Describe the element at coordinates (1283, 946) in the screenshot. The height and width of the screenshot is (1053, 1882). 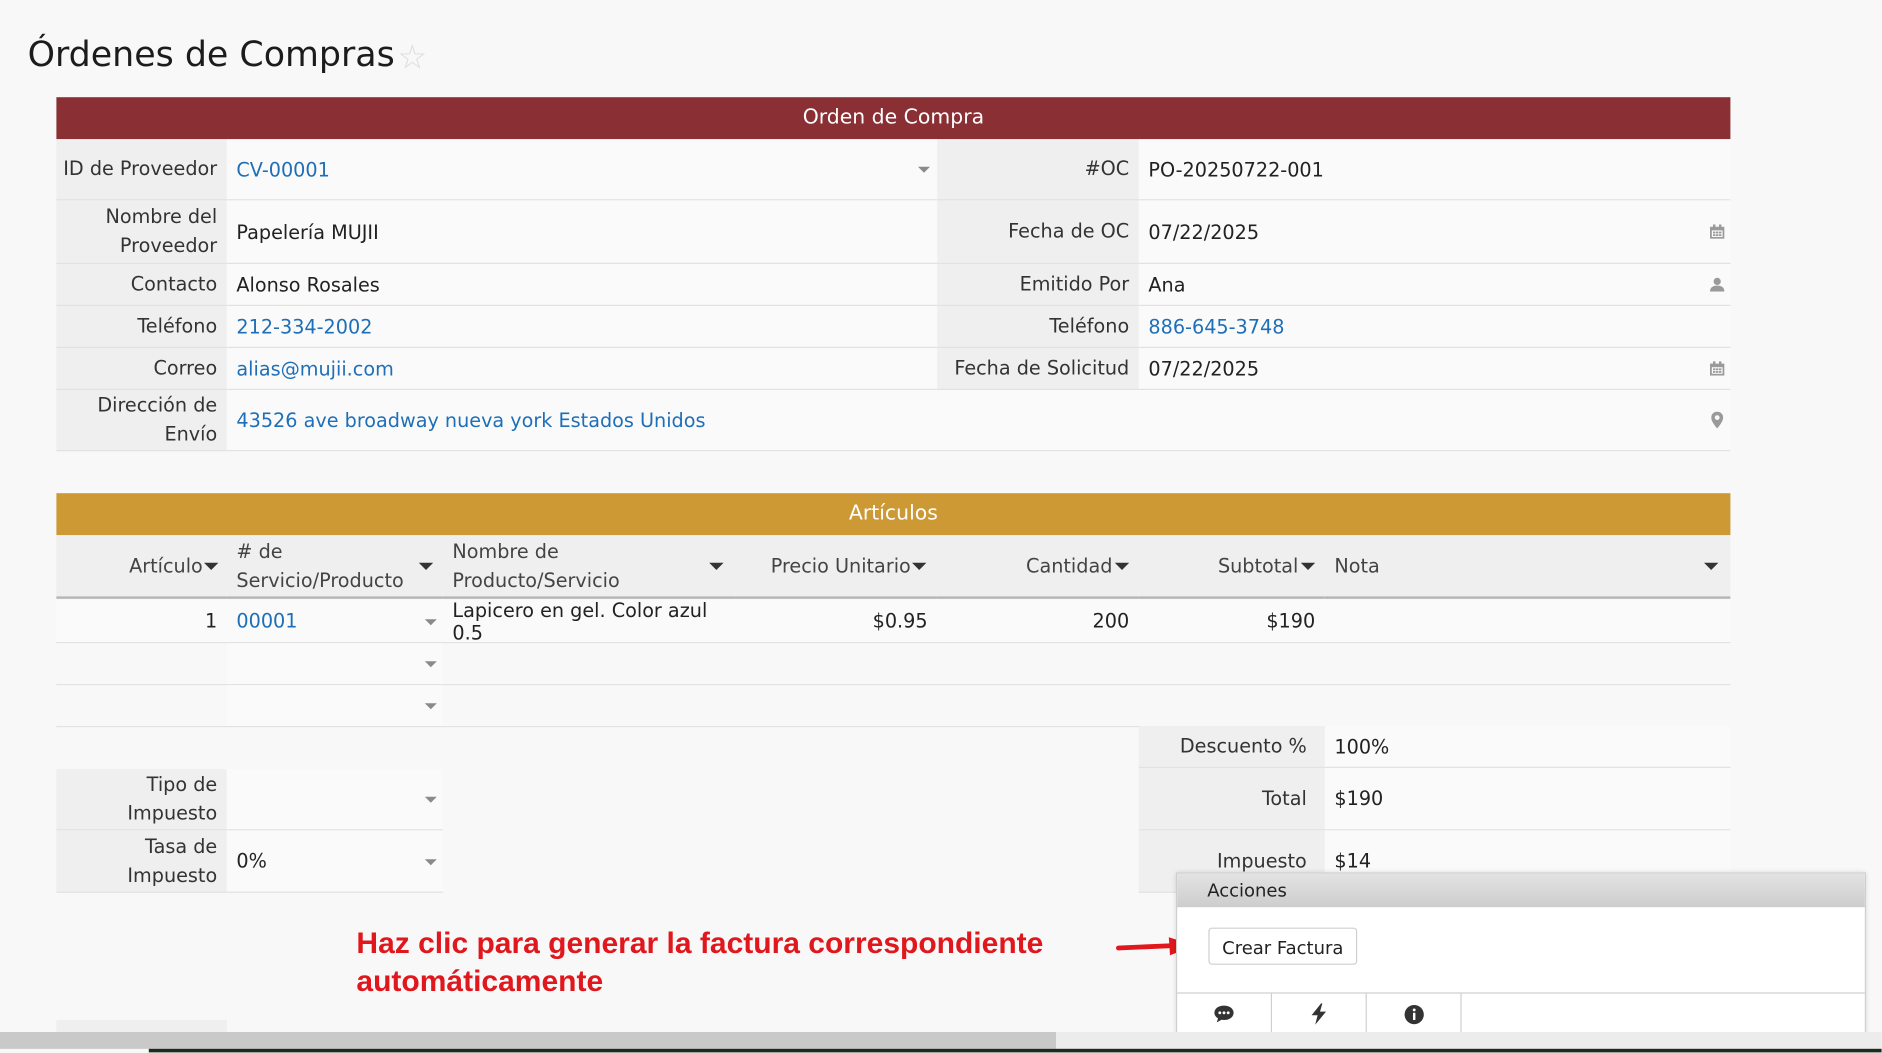
I see `create-invoice-button: Crear Factura` at that location.